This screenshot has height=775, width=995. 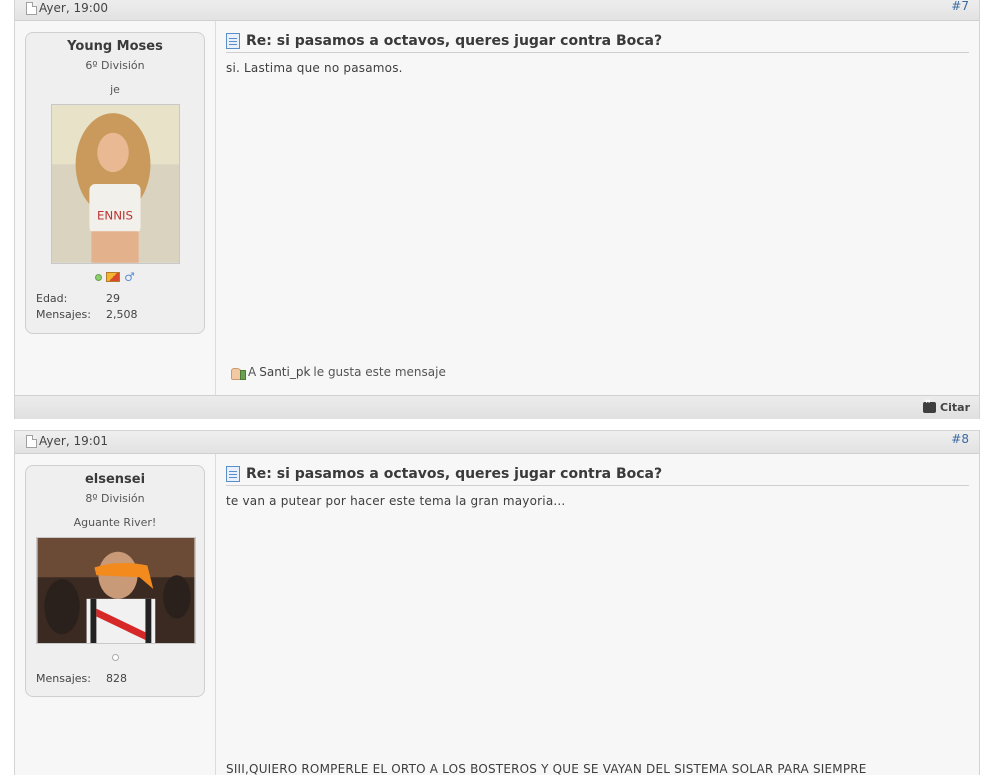 What do you see at coordinates (314, 68) in the screenshot?
I see `post-message: si. Lastima que no pasamos.` at bounding box center [314, 68].